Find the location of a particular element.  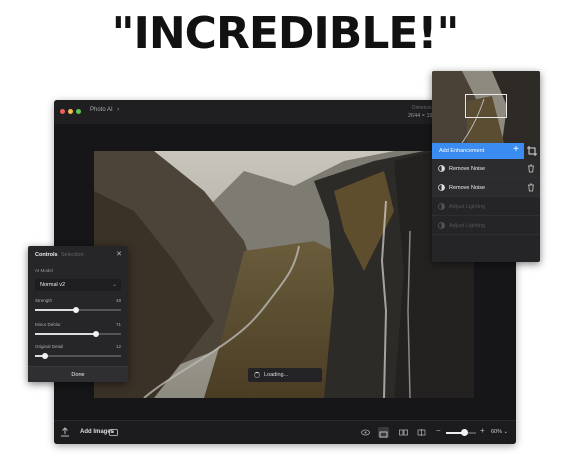

chevron-down-icon: ⌄ is located at coordinates (114, 285).